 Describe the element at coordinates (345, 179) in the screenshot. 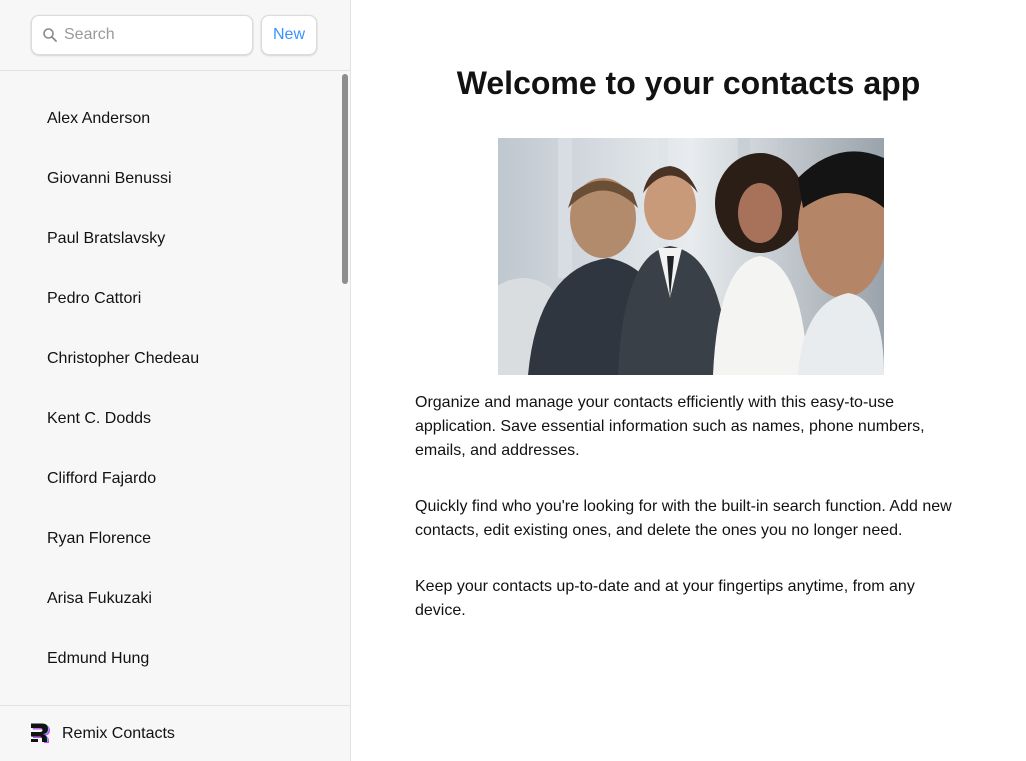

I see `sidebar-scrollbar` at that location.